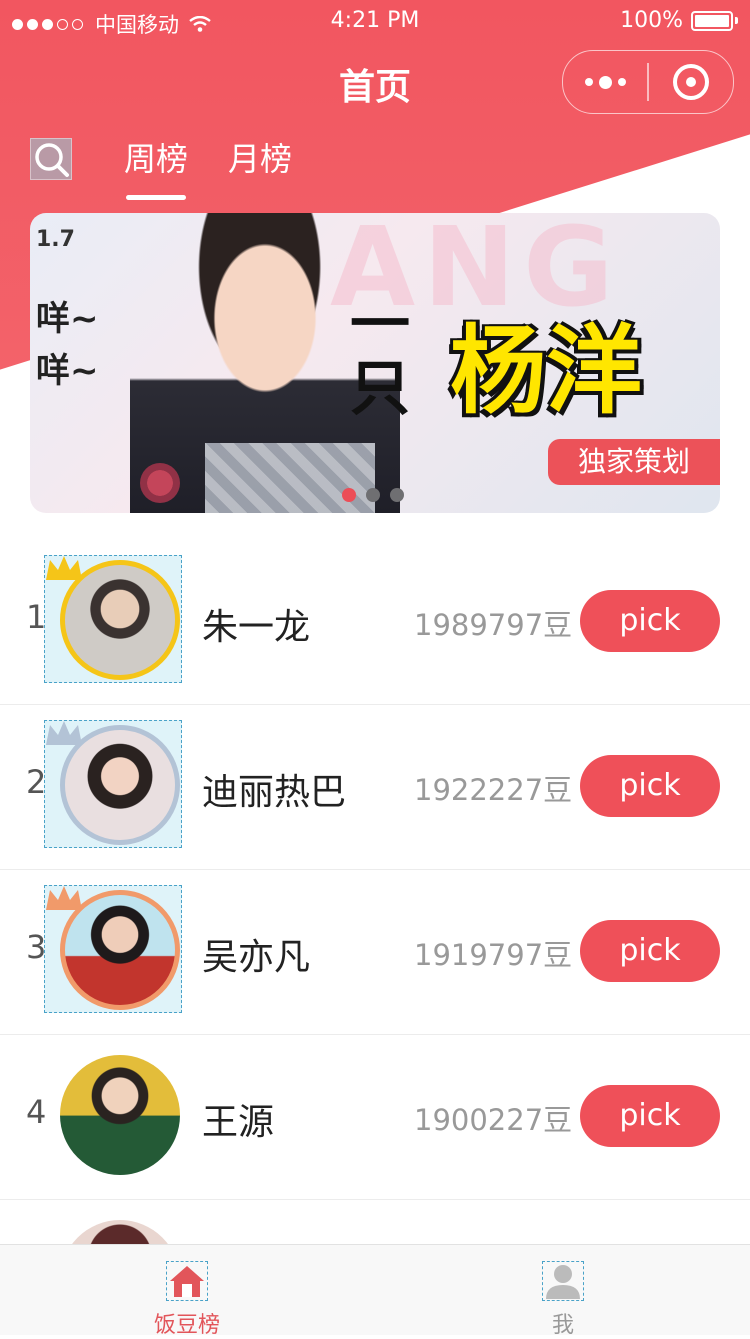 Image resolution: width=750 pixels, height=1339 pixels. I want to click on tab-monthly: 月榜, so click(260, 167).